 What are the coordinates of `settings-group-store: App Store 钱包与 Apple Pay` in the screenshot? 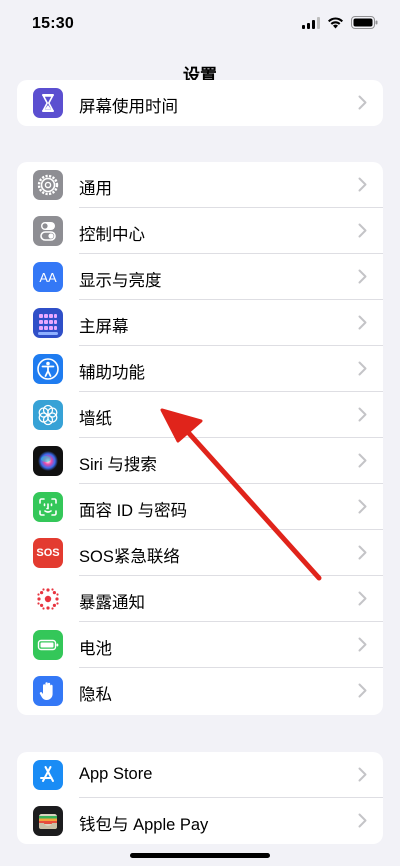 It's located at (200, 798).